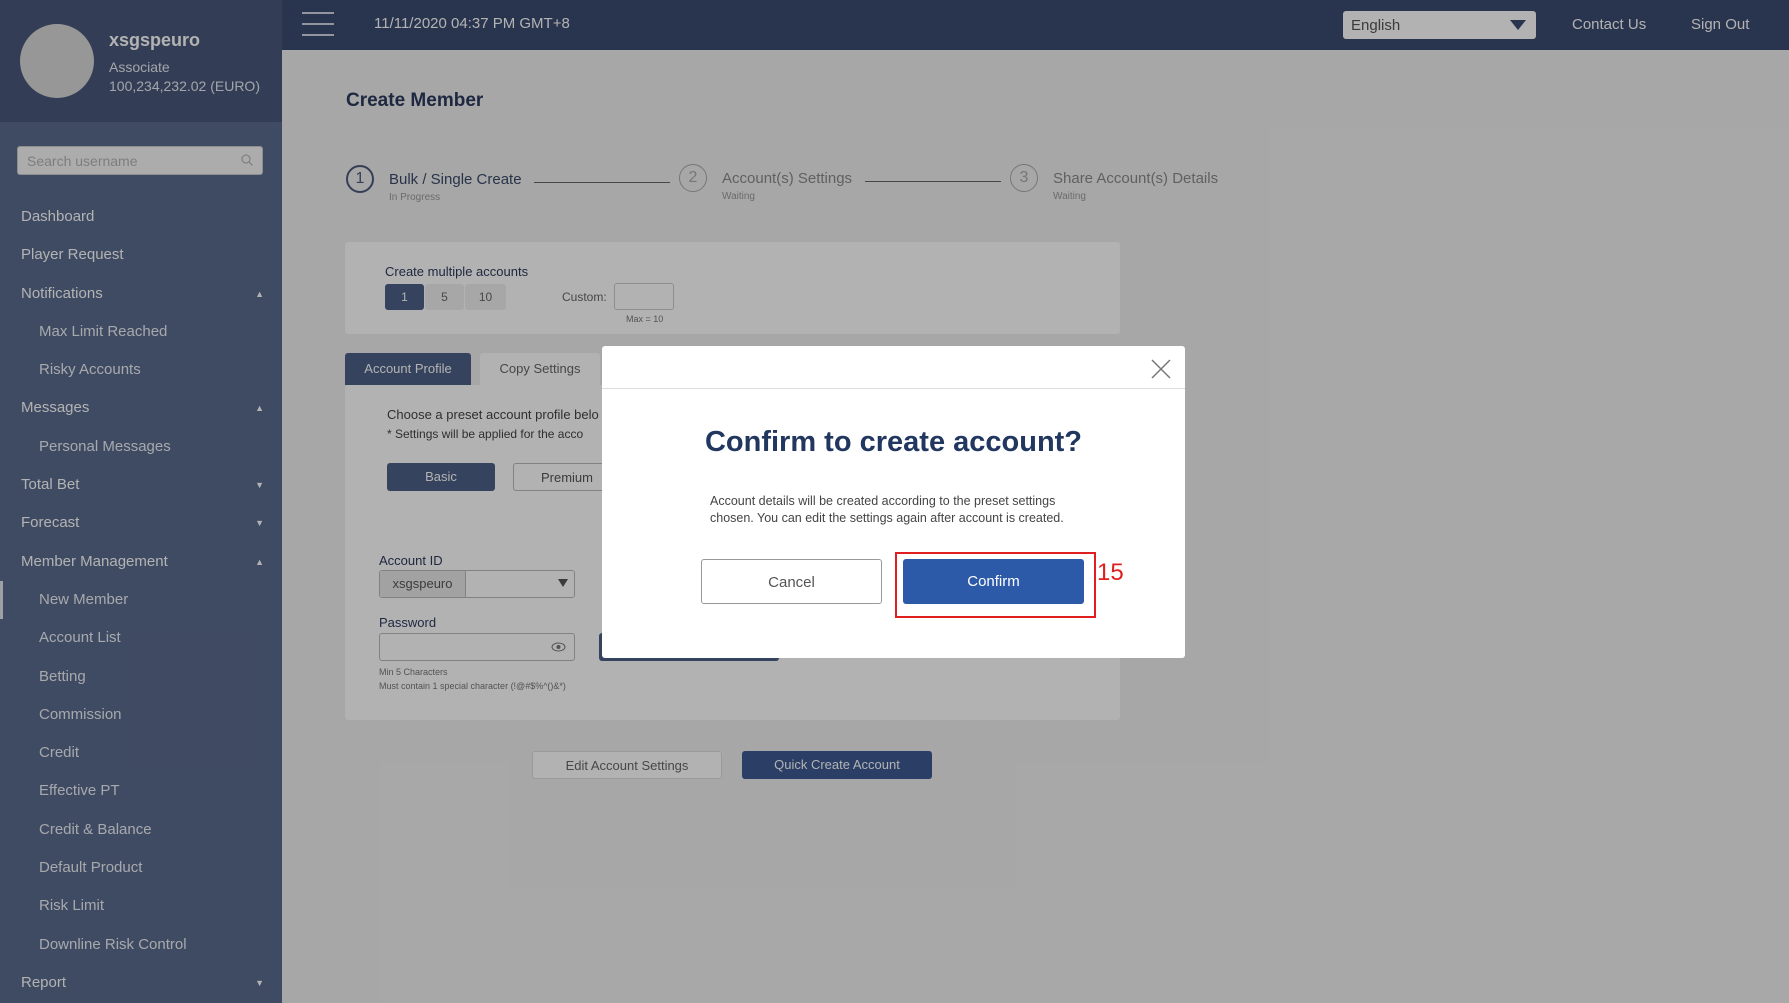 The width and height of the screenshot is (1789, 1003). I want to click on cancel-button: Cancel, so click(791, 581).